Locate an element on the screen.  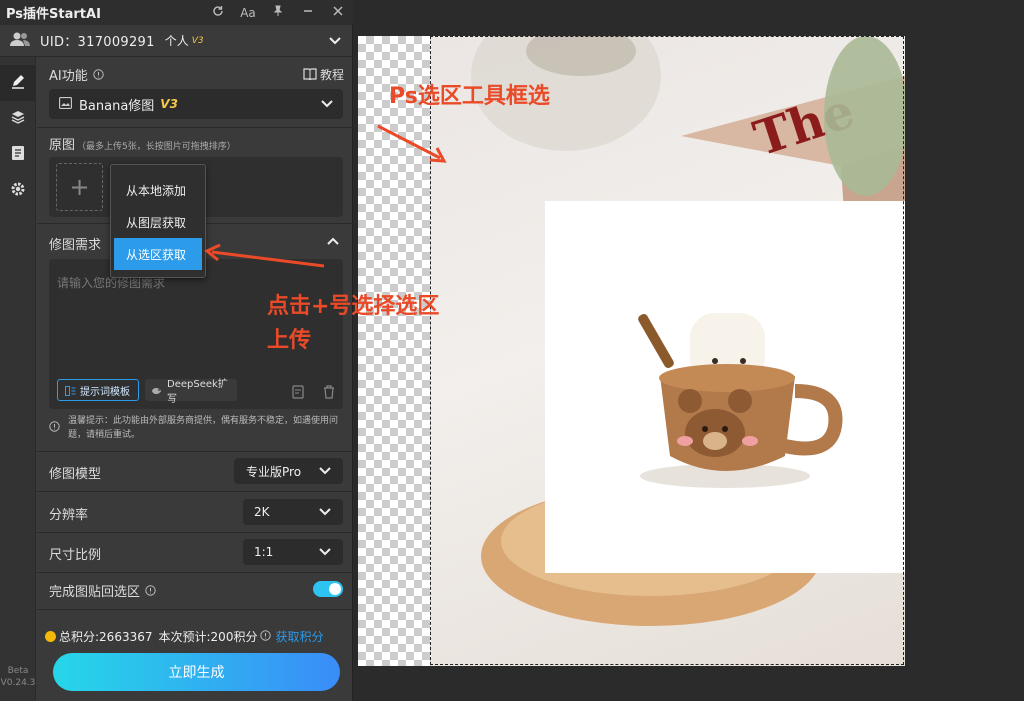
prompt-template-button: 提示词模板 is located at coordinates (98, 390).